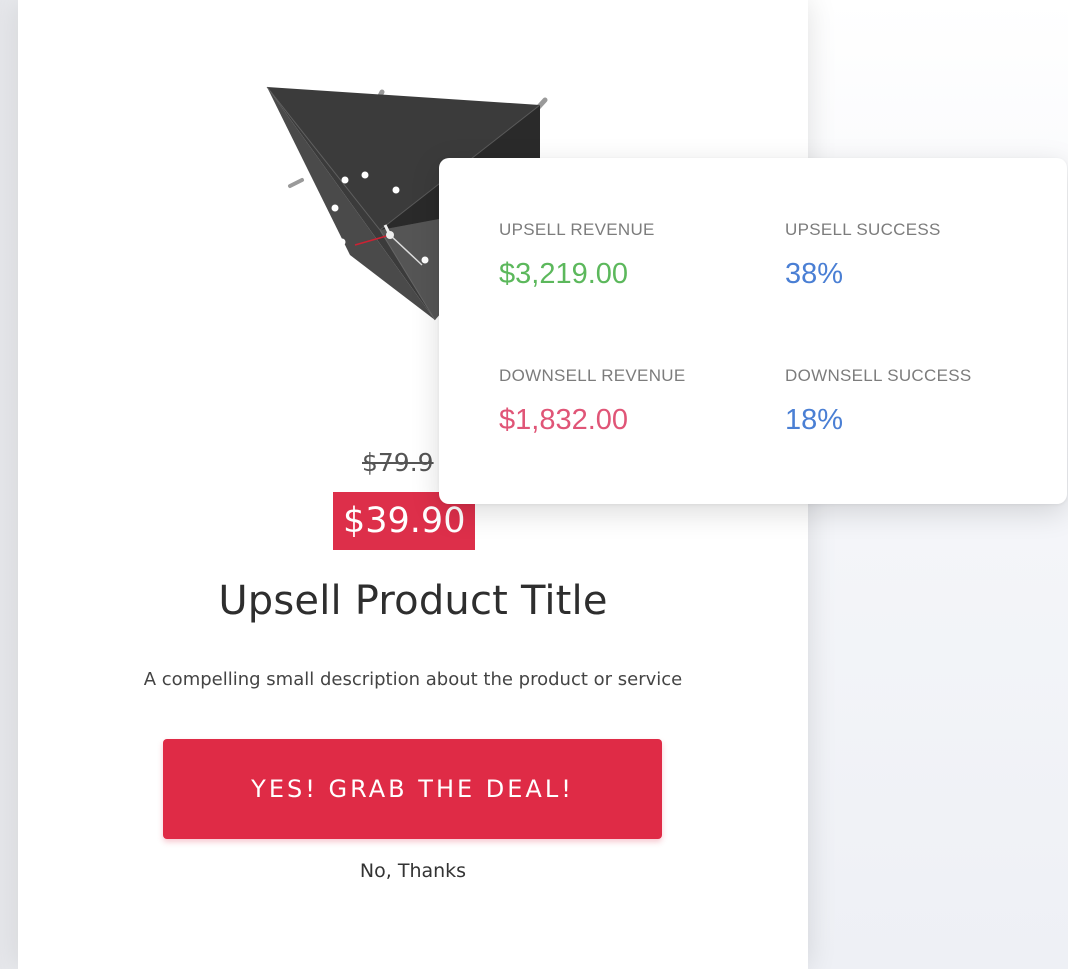  I want to click on stat-label: UPSELL SUCCESS, so click(863, 229).